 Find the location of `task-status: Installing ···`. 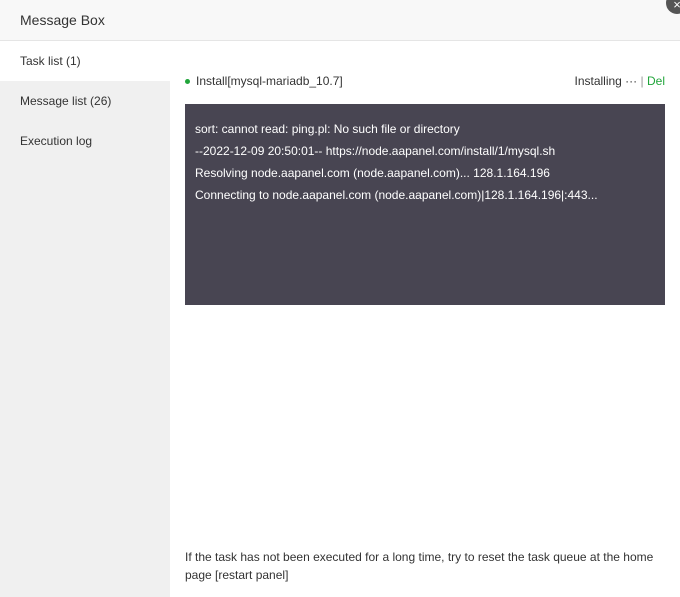

task-status: Installing ··· is located at coordinates (606, 81).